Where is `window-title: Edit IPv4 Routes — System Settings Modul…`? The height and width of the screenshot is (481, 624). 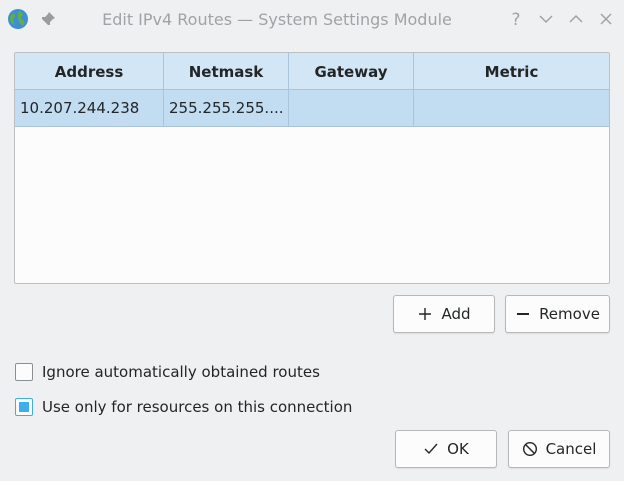
window-title: Edit IPv4 Routes — System Settings Modul… is located at coordinates (277, 19).